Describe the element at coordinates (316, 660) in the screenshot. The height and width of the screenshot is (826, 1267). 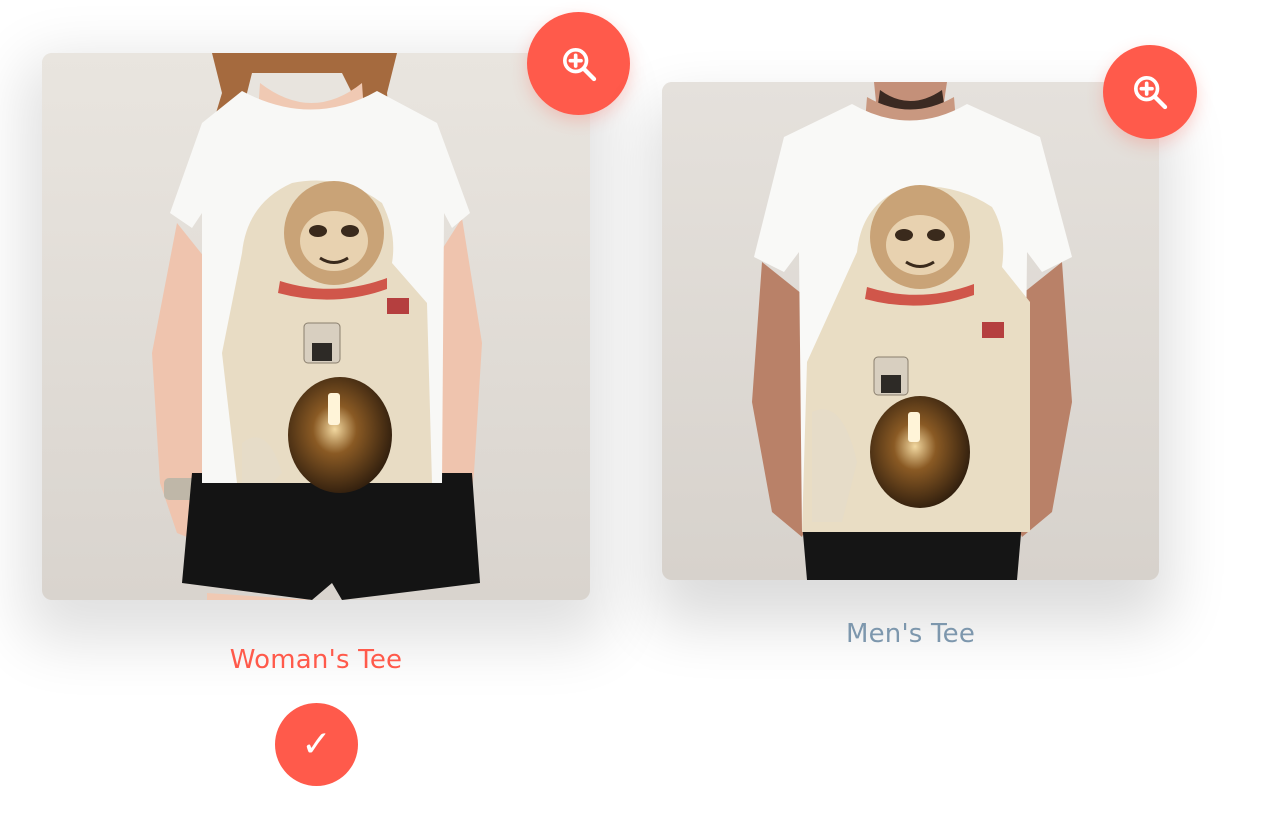
I see `womans-tee-label: Woman's Tee` at that location.